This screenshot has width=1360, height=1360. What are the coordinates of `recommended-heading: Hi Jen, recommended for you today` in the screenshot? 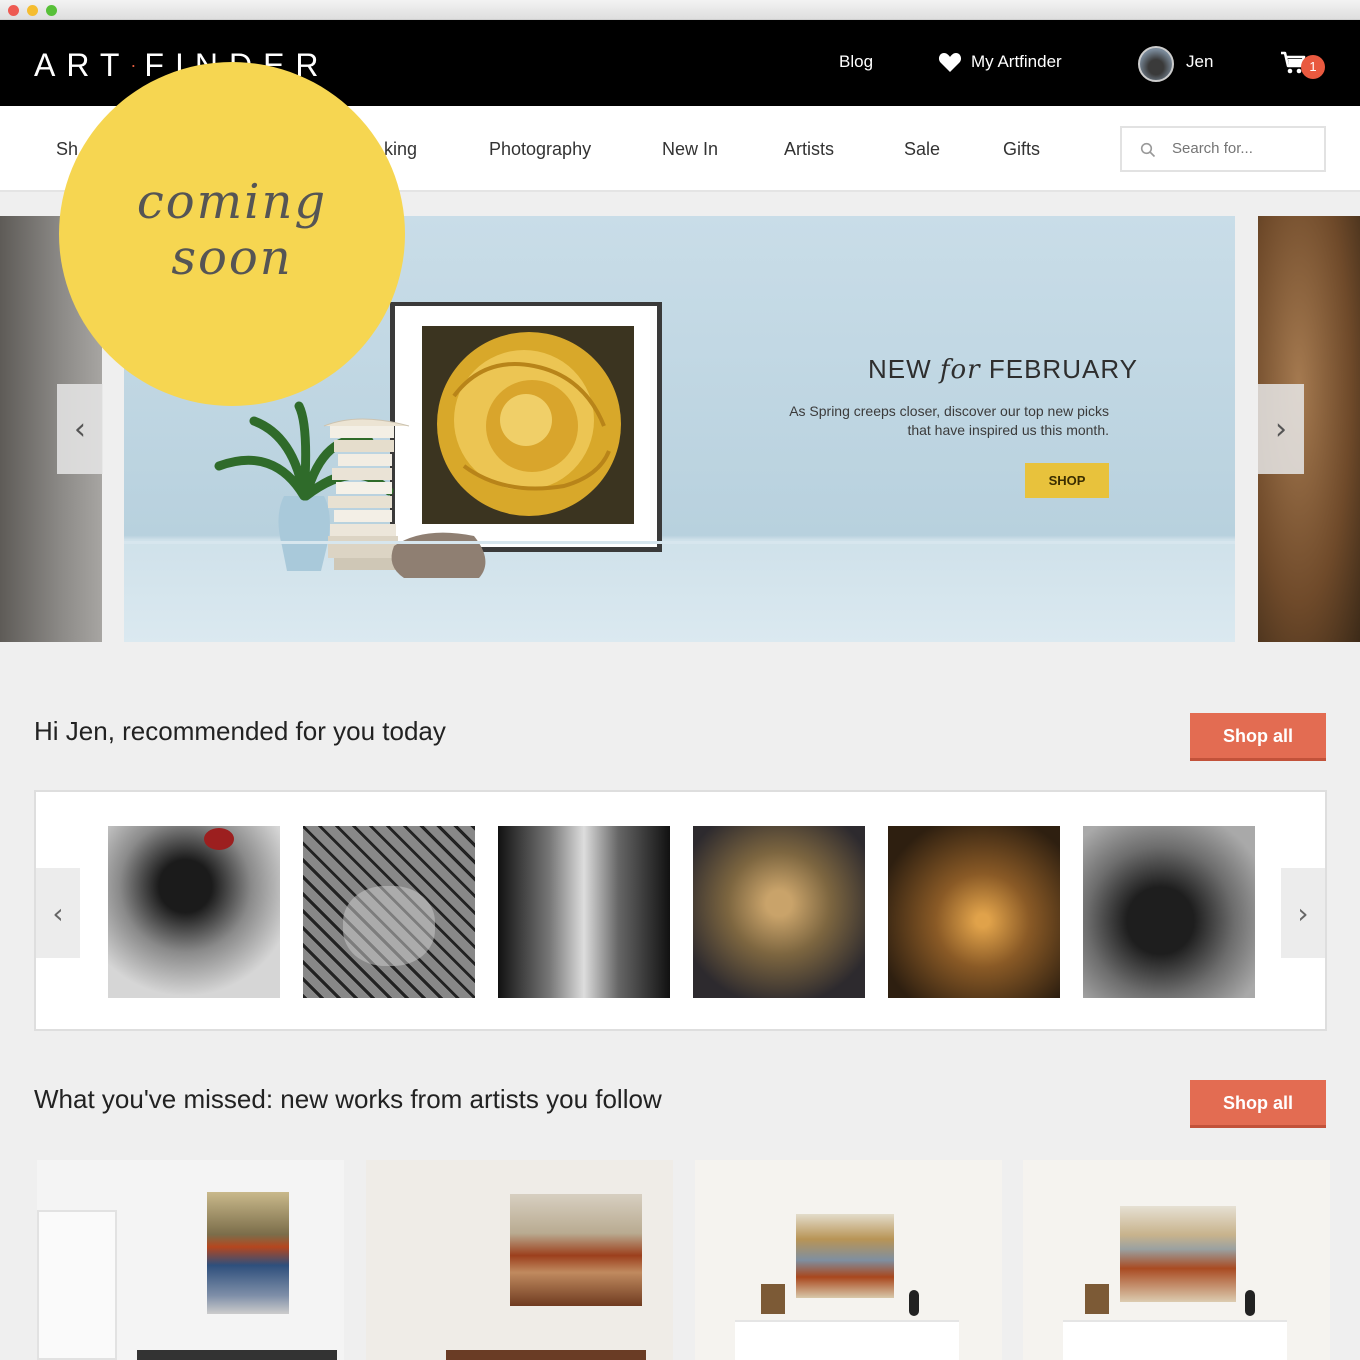 It's located at (240, 731).